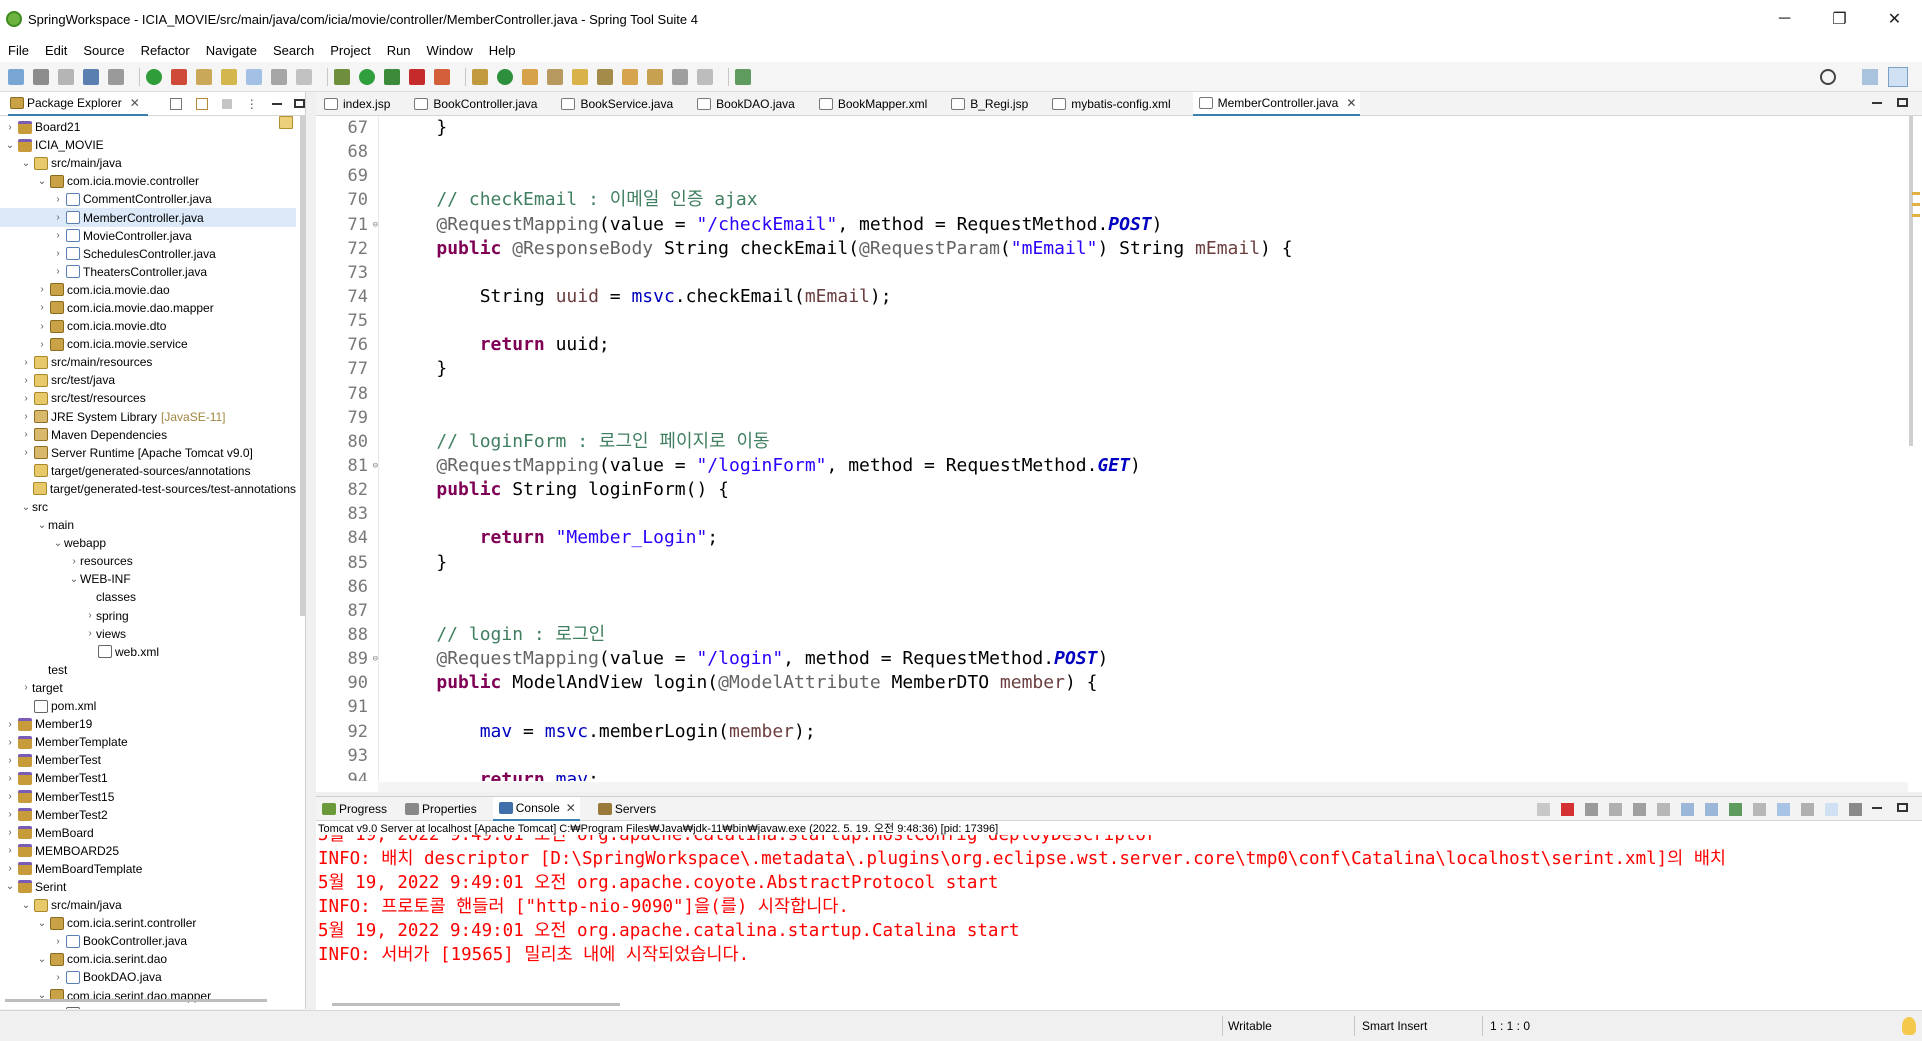 The width and height of the screenshot is (1922, 1041). What do you see at coordinates (680, 76) in the screenshot?
I see `back-icon` at bounding box center [680, 76].